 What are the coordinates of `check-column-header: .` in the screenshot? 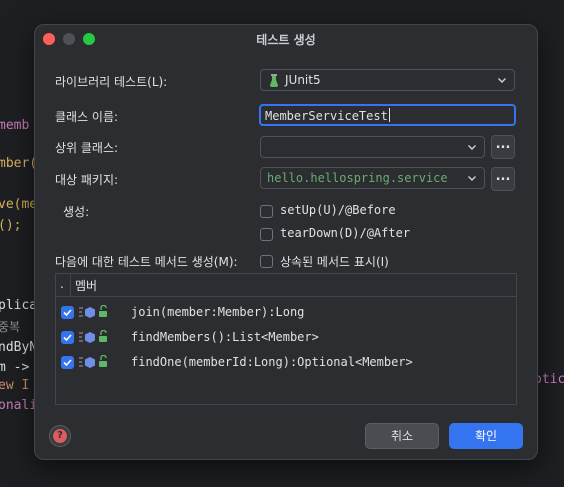 It's located at (62, 284).